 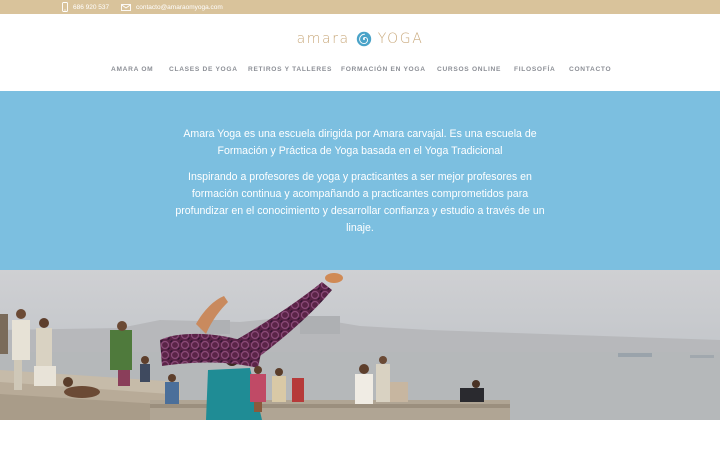 I want to click on nav-item-cursos-online: CURSOS ONLINE, so click(x=469, y=69).